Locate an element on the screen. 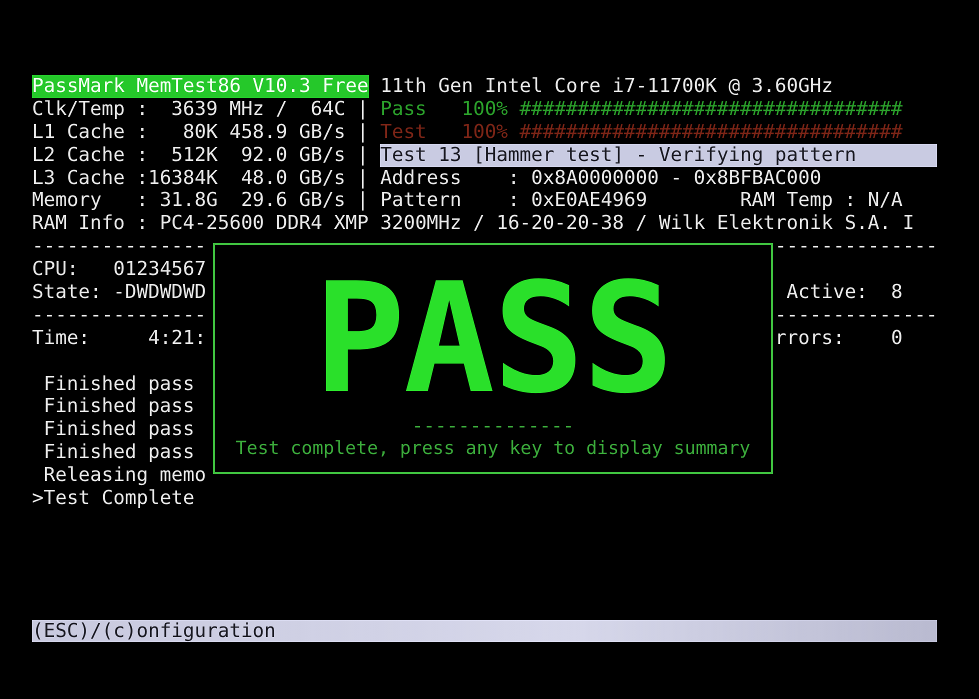 Image resolution: width=979 pixels, height=699 pixels. app-title: PassMark MemTest86 V10.3 Free is located at coordinates (200, 86).